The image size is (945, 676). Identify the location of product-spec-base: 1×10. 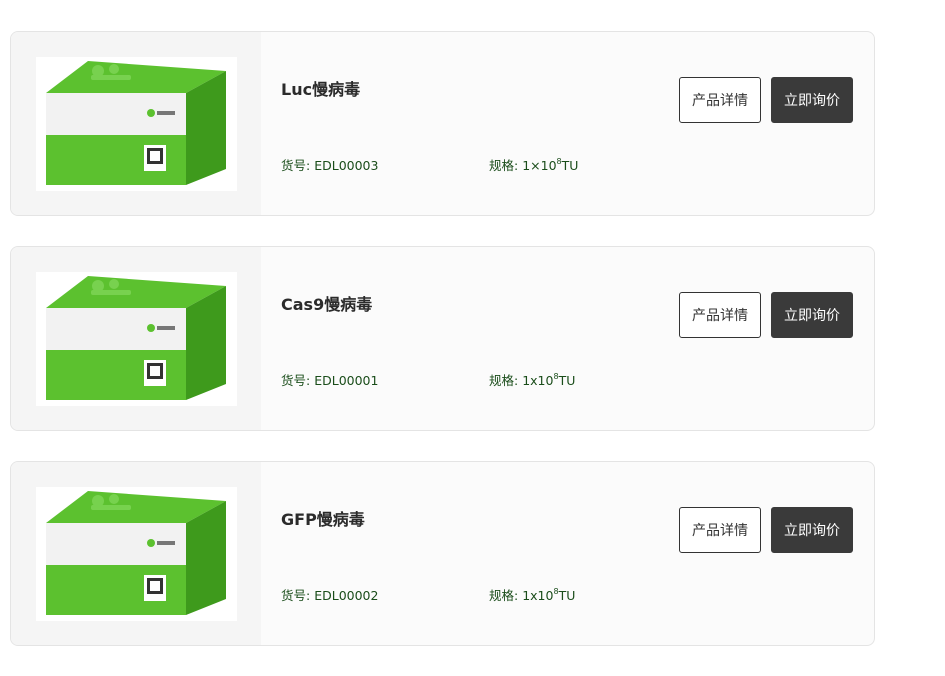
(539, 165).